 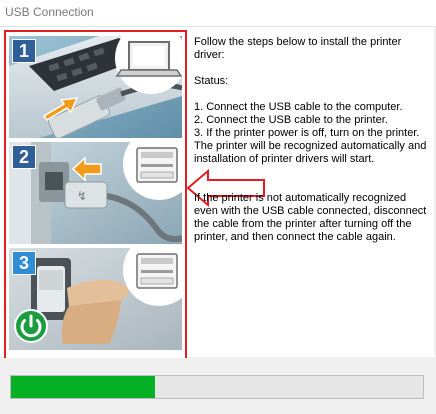 I want to click on step-2-illustration: ↯ 2, so click(x=95, y=193).